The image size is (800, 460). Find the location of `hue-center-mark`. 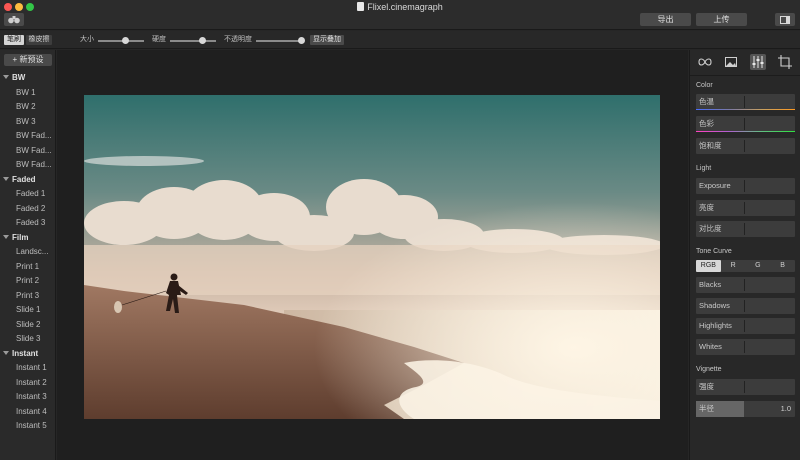

hue-center-mark is located at coordinates (744, 102).